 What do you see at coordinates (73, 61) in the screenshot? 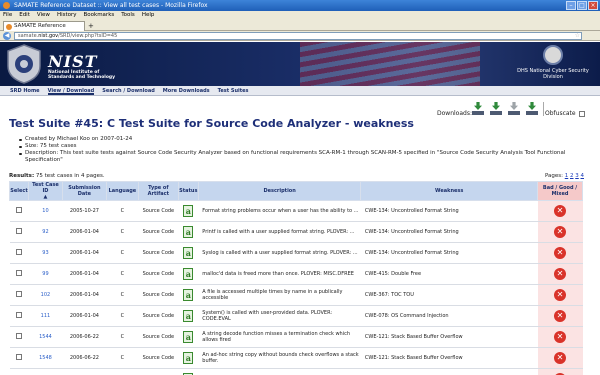
I see `nist-logo: NIST` at bounding box center [73, 61].